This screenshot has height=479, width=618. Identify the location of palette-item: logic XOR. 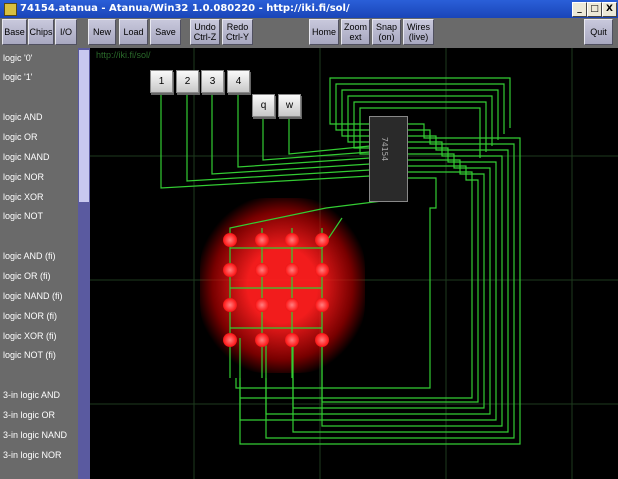
(23, 197).